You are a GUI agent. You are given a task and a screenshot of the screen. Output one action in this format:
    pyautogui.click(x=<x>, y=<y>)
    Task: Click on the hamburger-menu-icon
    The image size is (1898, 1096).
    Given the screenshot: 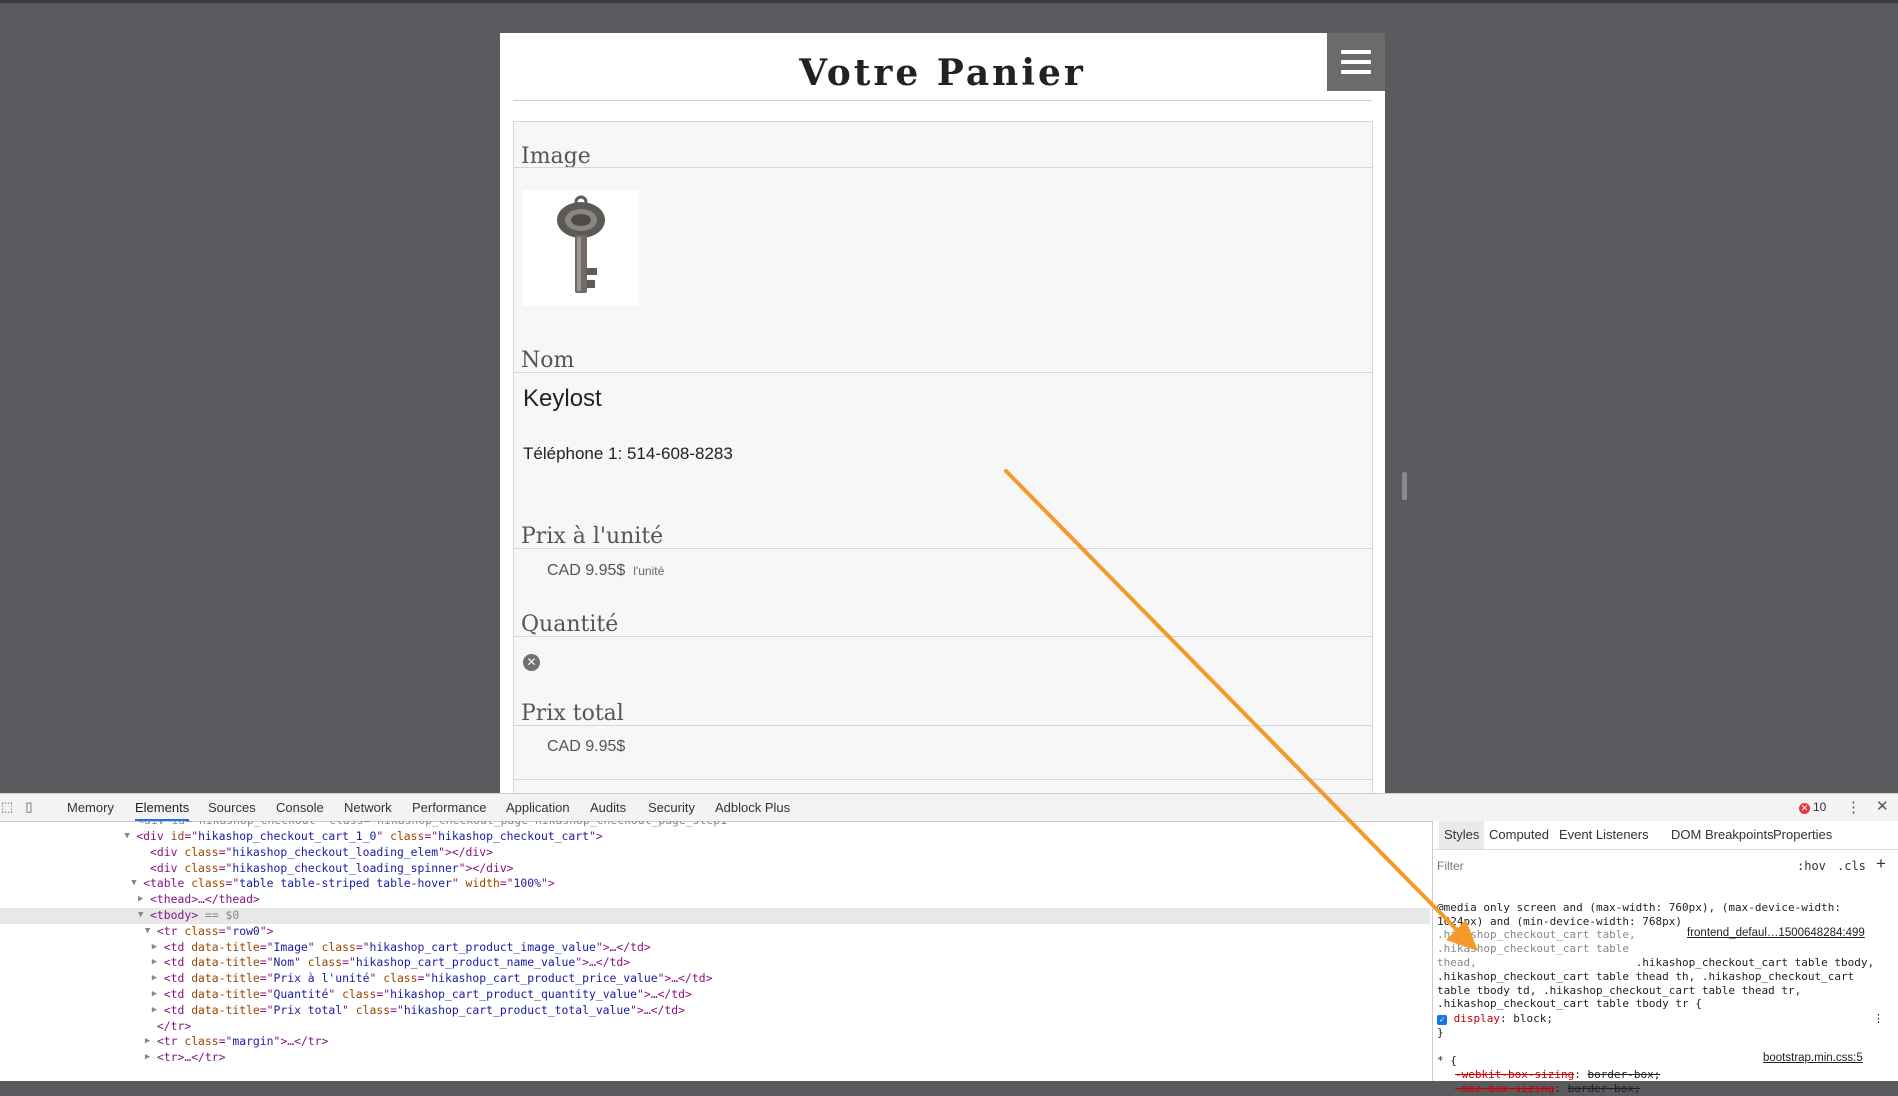 What is the action you would take?
    pyautogui.click(x=1356, y=62)
    